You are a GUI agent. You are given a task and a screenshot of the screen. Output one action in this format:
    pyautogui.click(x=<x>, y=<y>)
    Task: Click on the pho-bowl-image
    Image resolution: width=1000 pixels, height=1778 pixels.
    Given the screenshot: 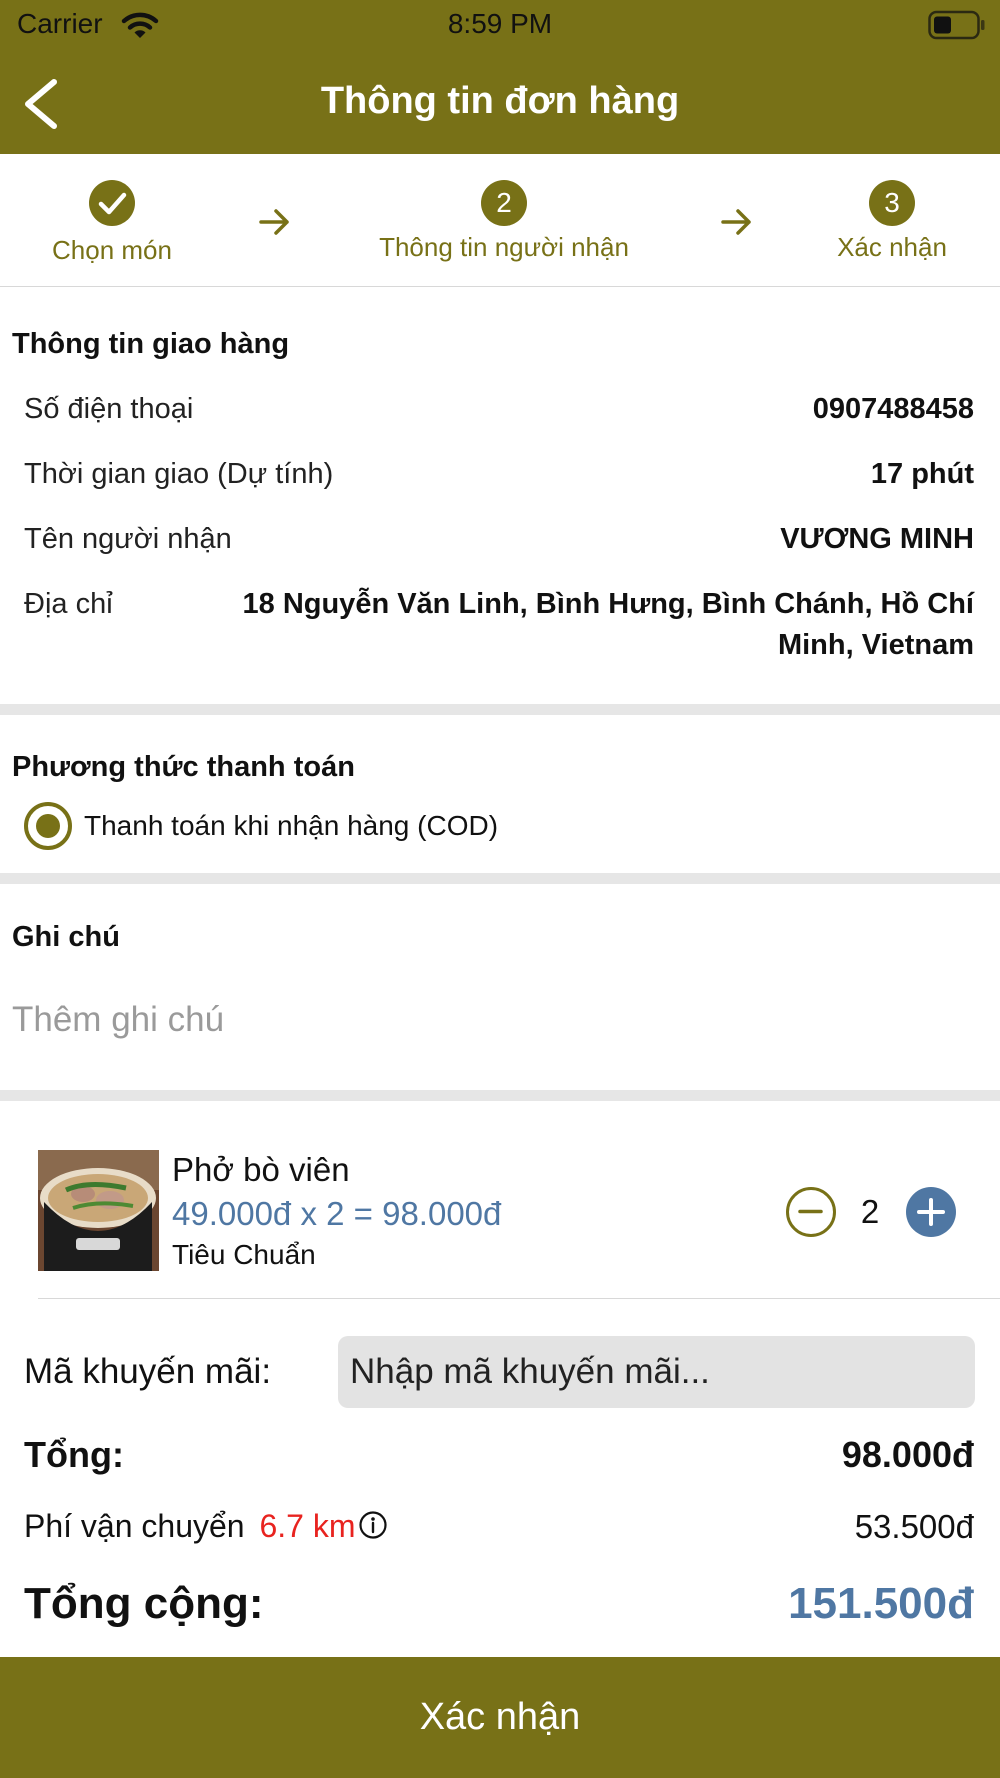 What is the action you would take?
    pyautogui.click(x=98, y=1210)
    